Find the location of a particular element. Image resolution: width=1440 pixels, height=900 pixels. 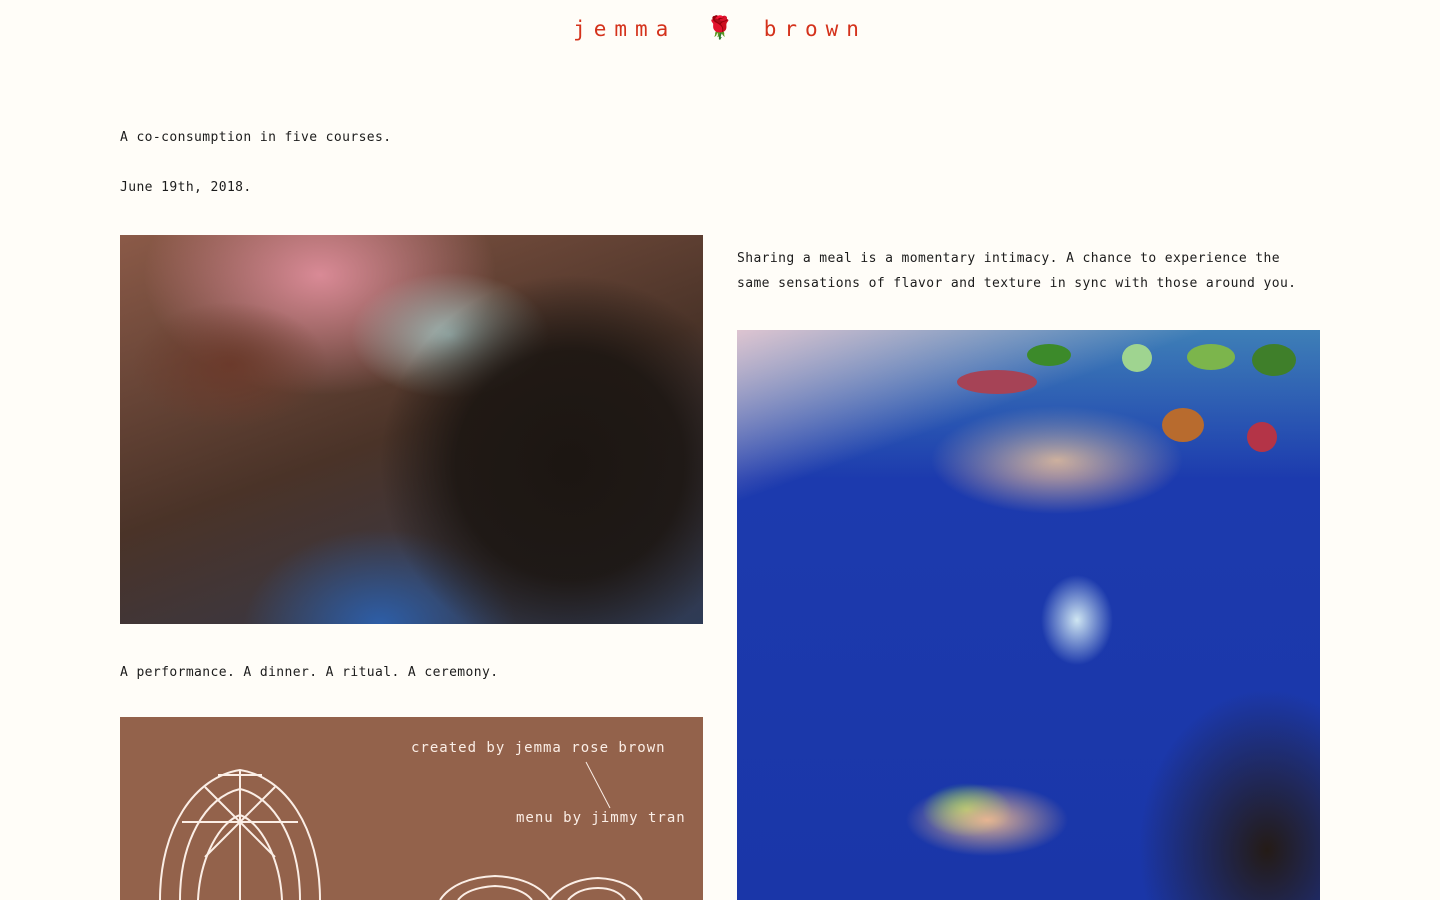

project-subtitle: A co-consumption in five courses. is located at coordinates (256, 137).